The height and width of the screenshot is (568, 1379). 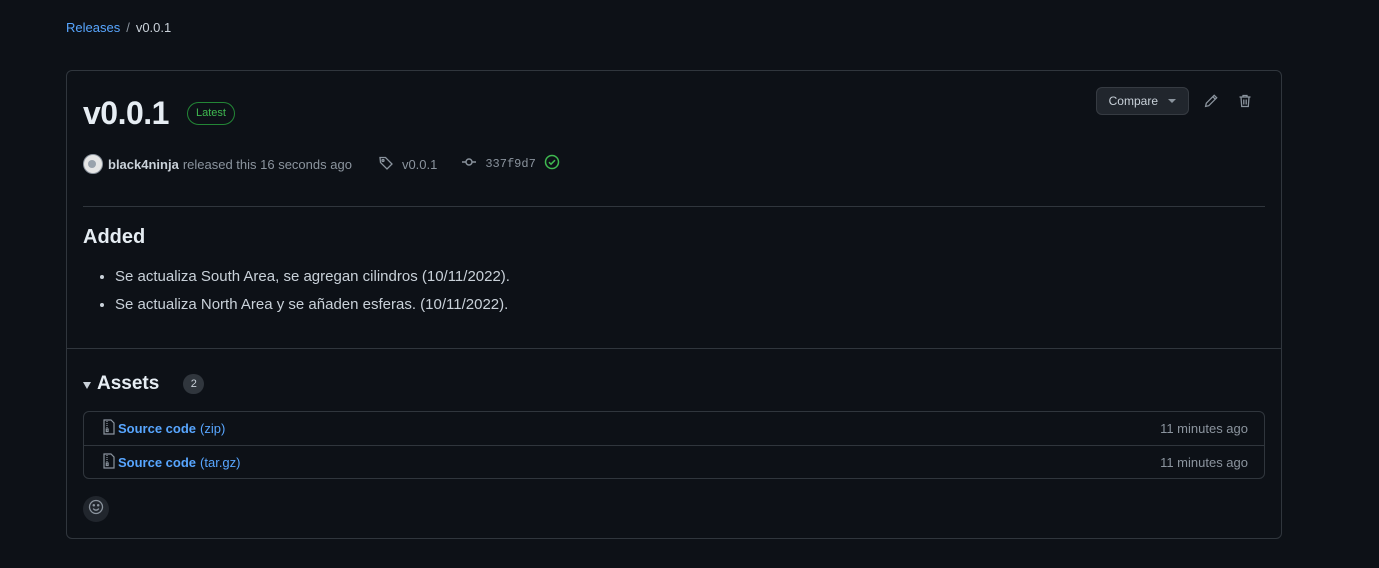 I want to click on author-link: black4ninja, so click(x=143, y=164).